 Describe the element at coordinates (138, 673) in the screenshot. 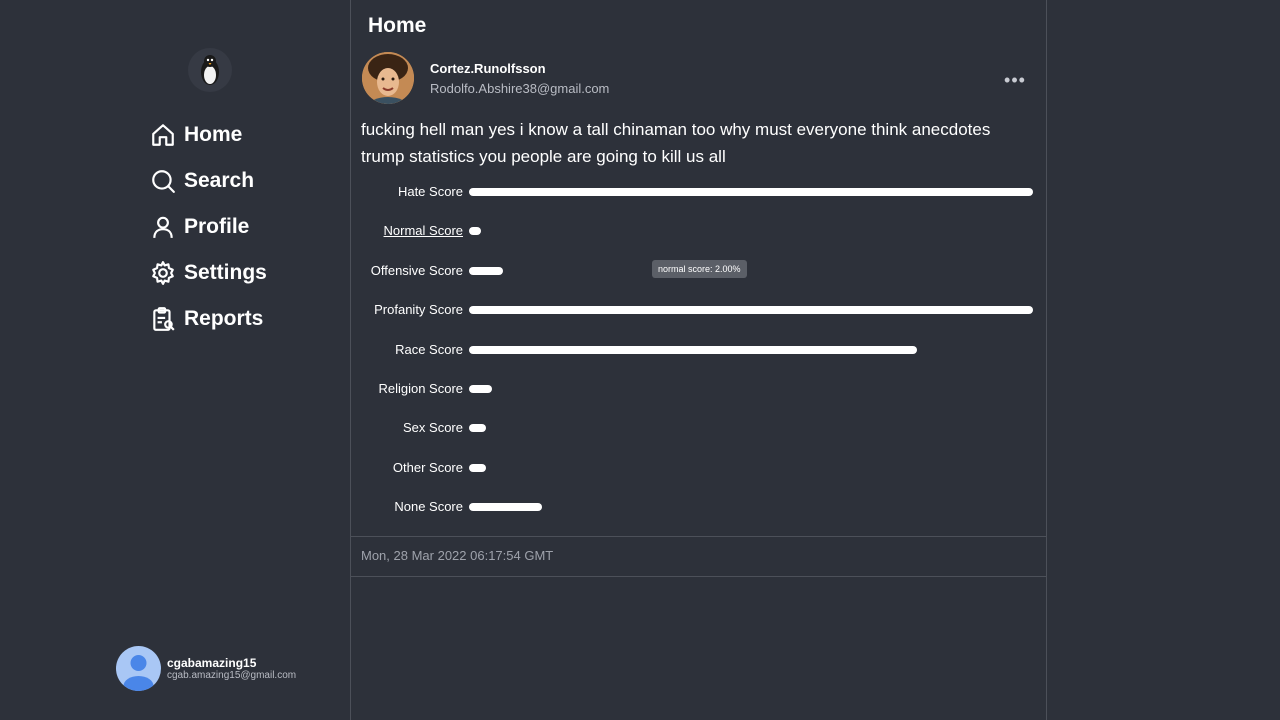

I see `user-avatar-icon` at that location.